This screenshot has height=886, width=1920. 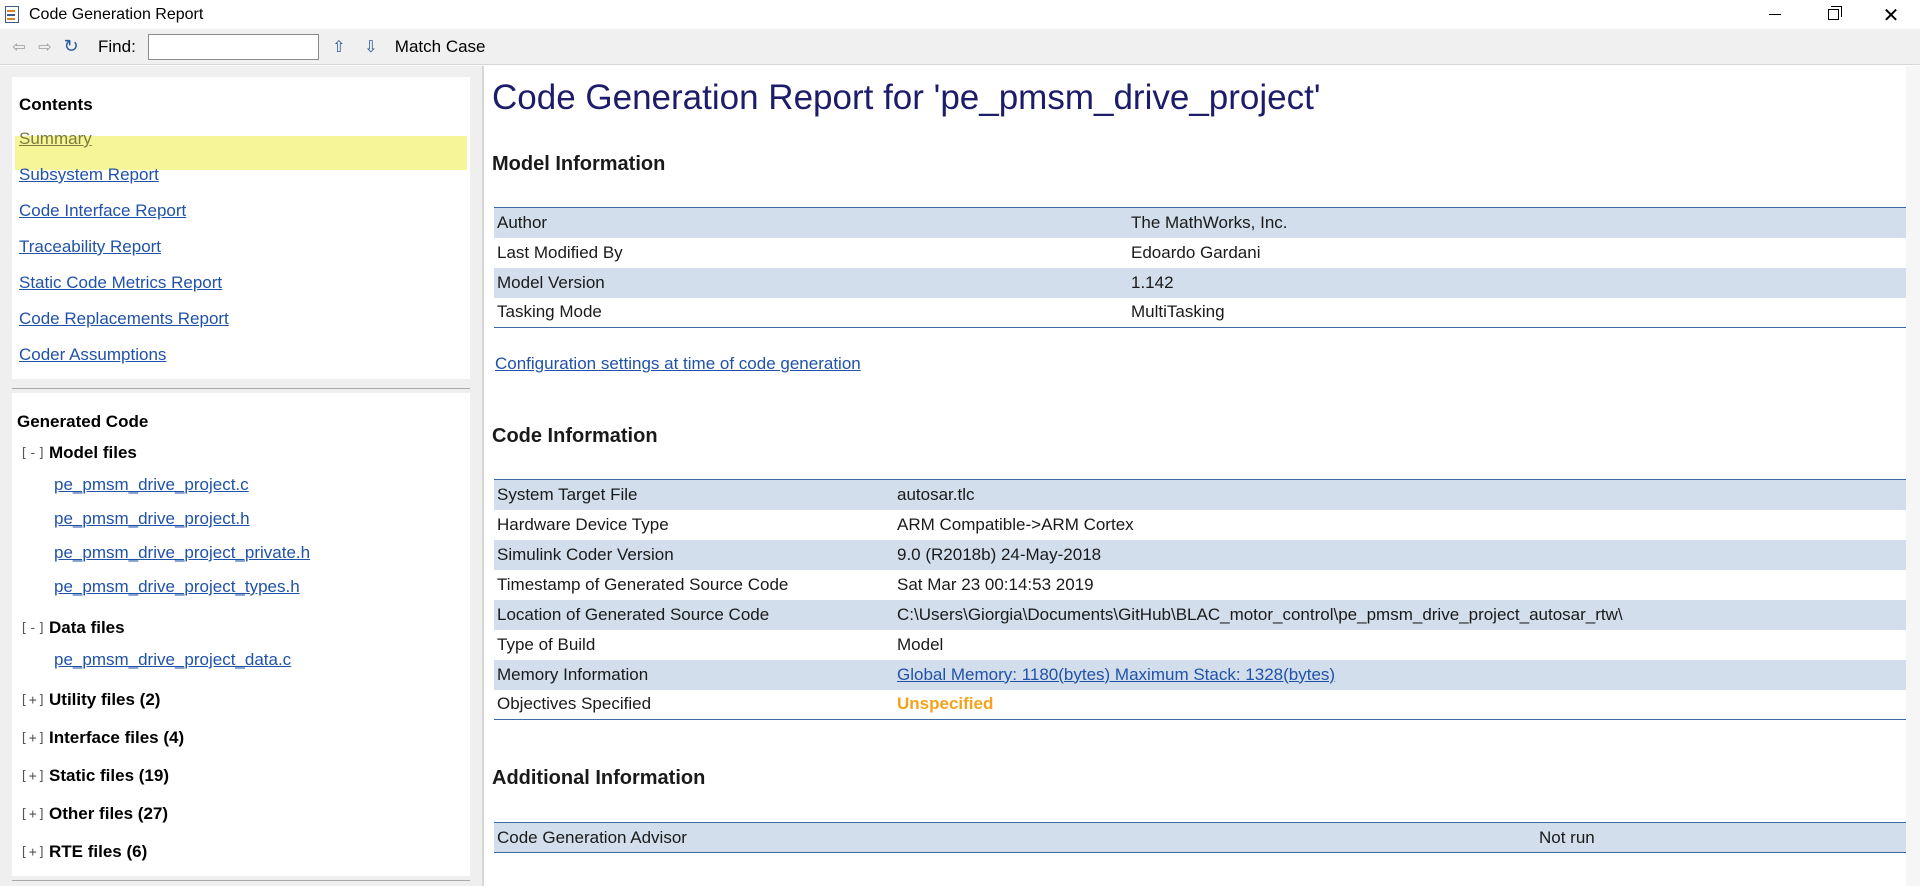 I want to click on down-arrow-icon: ⇩, so click(x=371, y=47).